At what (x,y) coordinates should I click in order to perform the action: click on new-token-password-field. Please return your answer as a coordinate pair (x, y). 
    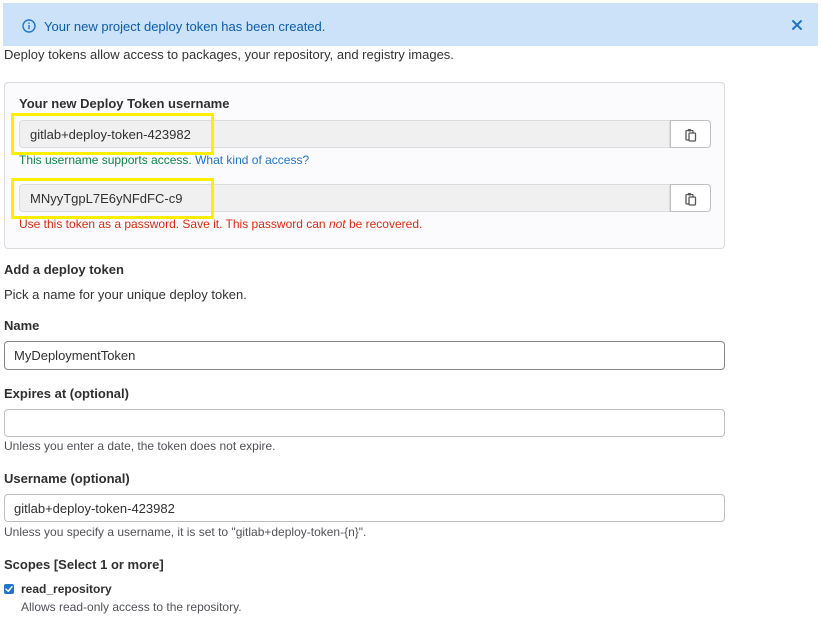
    Looking at the image, I should click on (344, 198).